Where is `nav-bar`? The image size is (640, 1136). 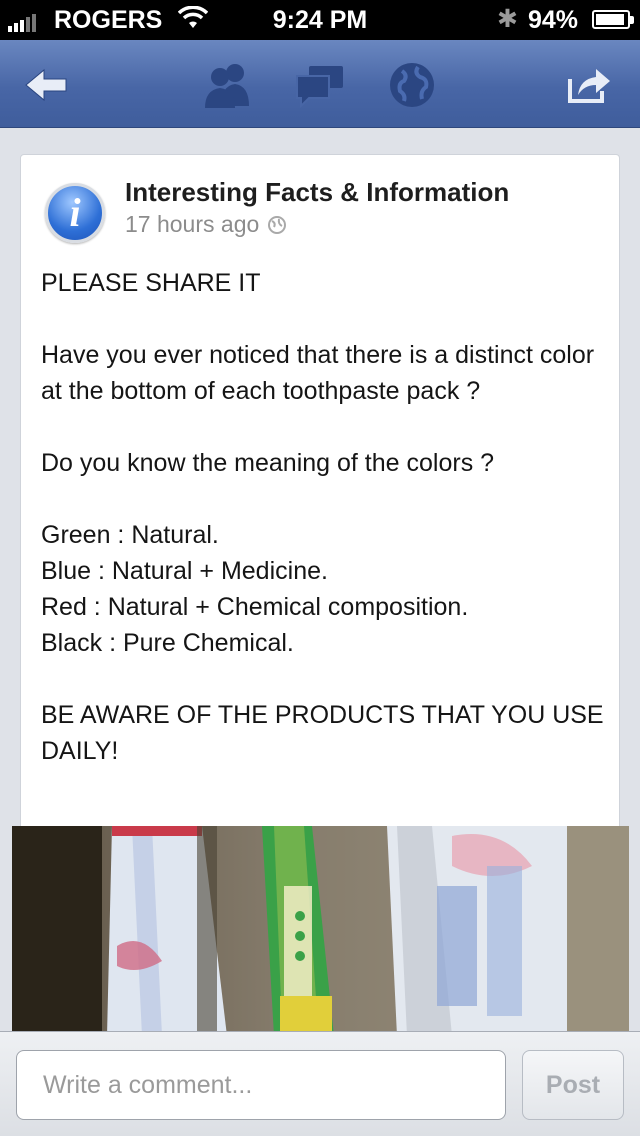 nav-bar is located at coordinates (320, 84).